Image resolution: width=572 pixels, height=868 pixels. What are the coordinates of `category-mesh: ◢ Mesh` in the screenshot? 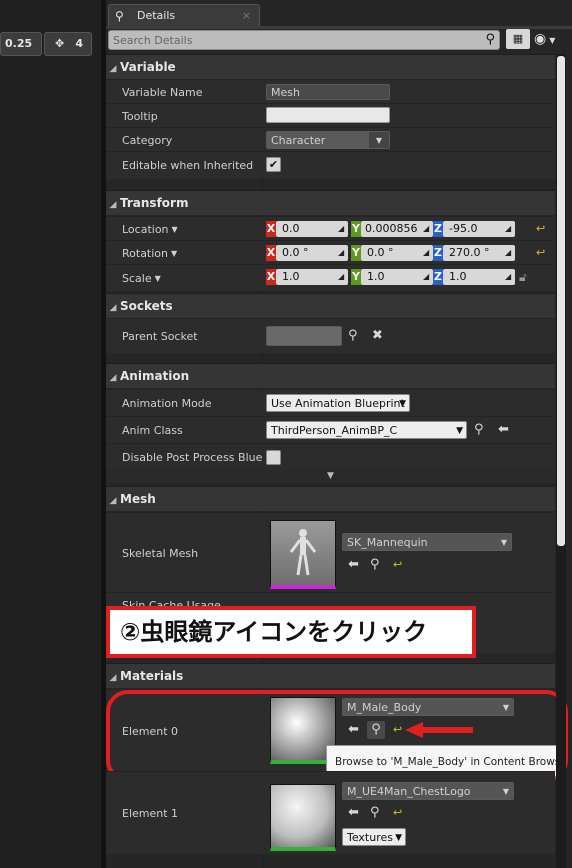 It's located at (330, 498).